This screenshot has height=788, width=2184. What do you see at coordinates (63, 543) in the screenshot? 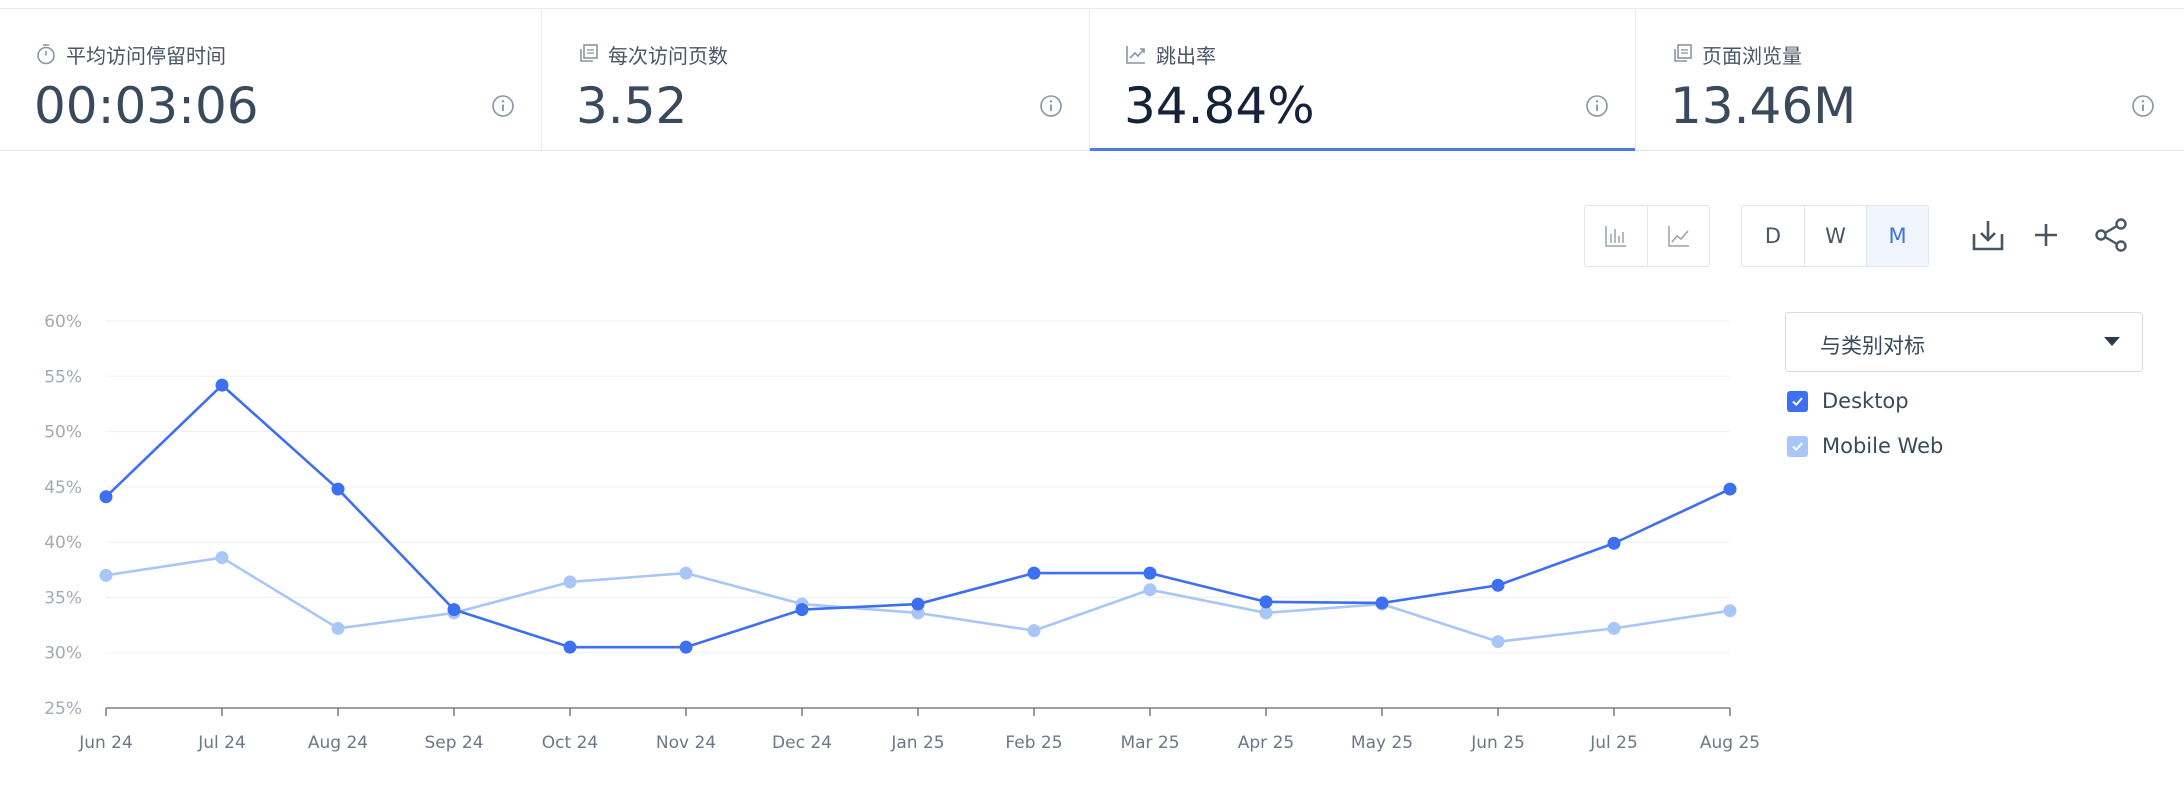
I see `y-tick-label: 40%` at bounding box center [63, 543].